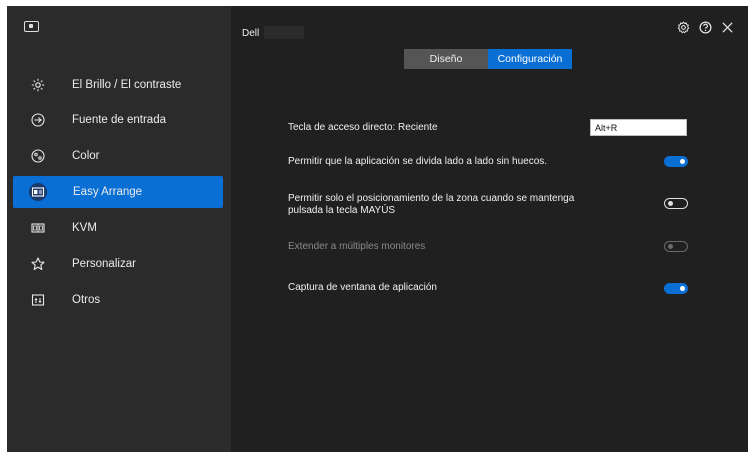  I want to click on zone-shift-label-line2: pulsada la tecla MAYÚS, so click(342, 210).